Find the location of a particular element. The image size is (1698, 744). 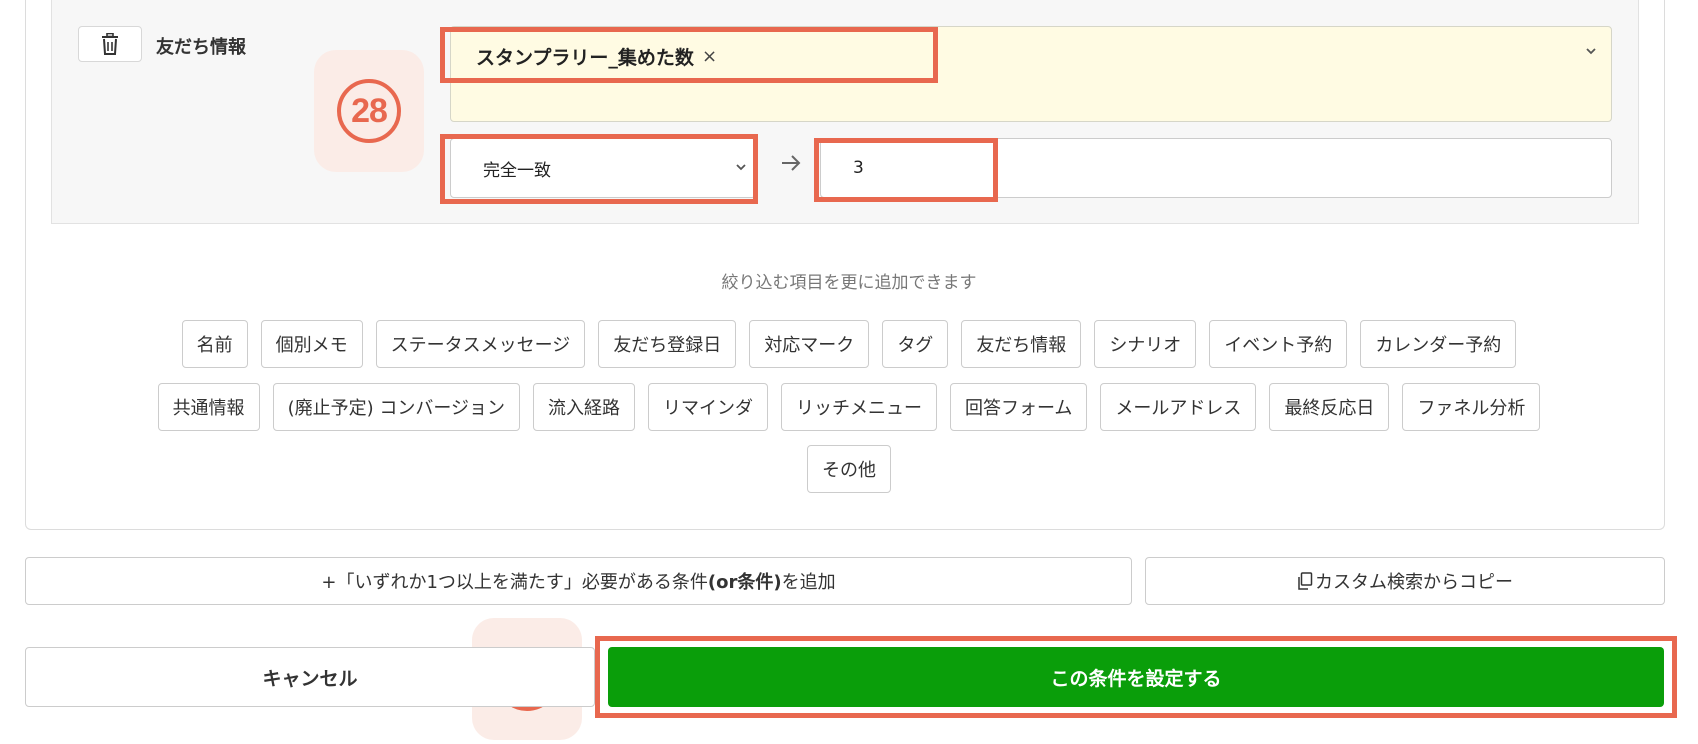

filter-tag-button: ステータスメッセージ is located at coordinates (480, 344).